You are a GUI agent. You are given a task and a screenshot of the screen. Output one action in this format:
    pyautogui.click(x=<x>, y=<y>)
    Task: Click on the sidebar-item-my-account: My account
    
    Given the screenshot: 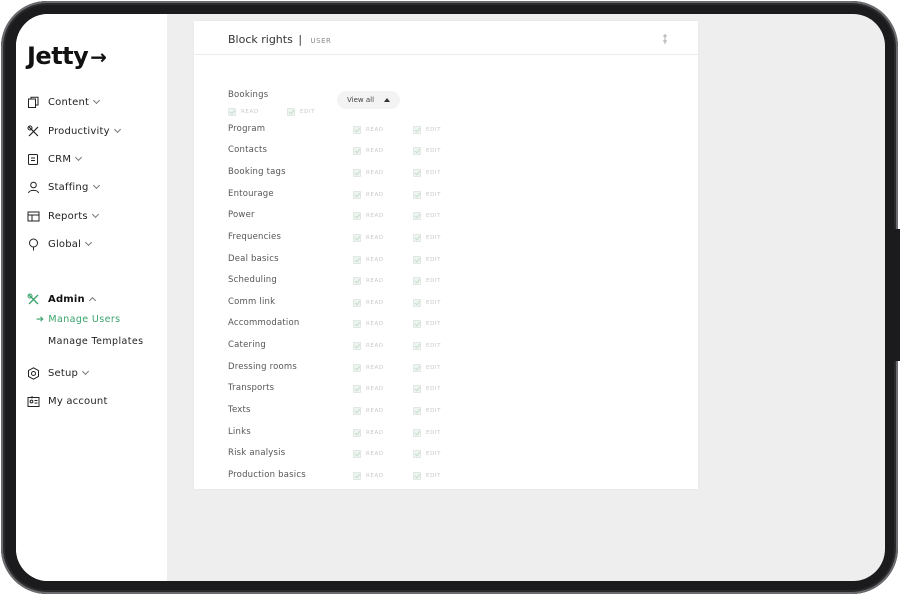 What is the action you would take?
    pyautogui.click(x=67, y=401)
    